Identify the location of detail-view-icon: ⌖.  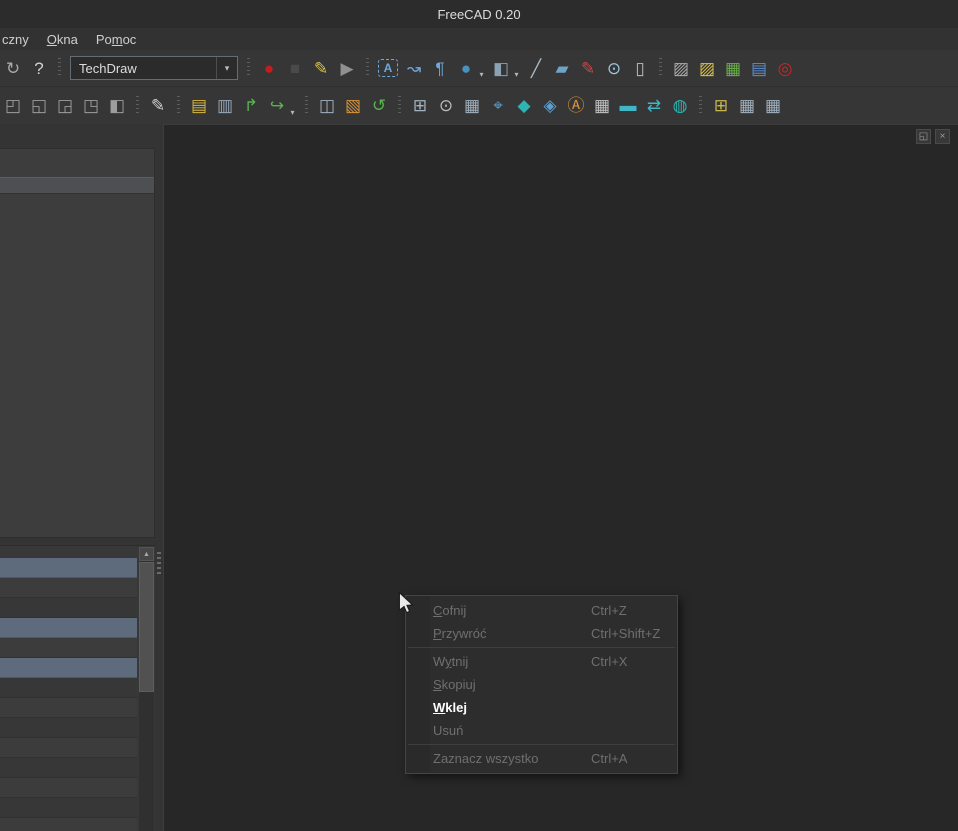
(498, 106).